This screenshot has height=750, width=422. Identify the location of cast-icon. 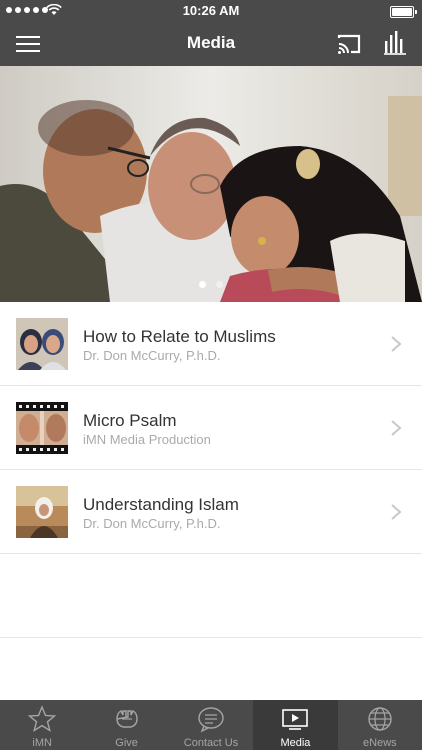
(349, 44).